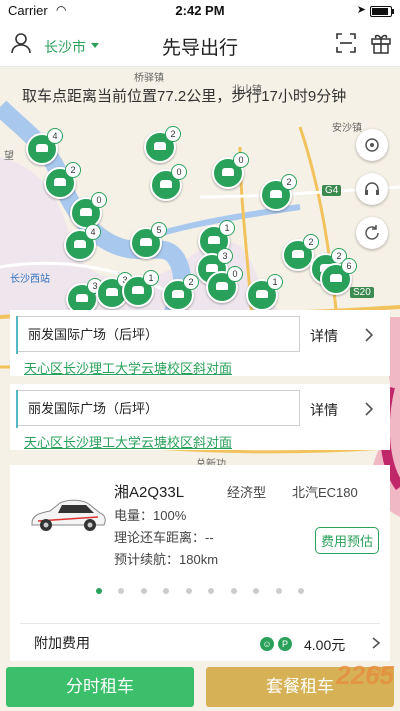  I want to click on crosshair-icon, so click(372, 145).